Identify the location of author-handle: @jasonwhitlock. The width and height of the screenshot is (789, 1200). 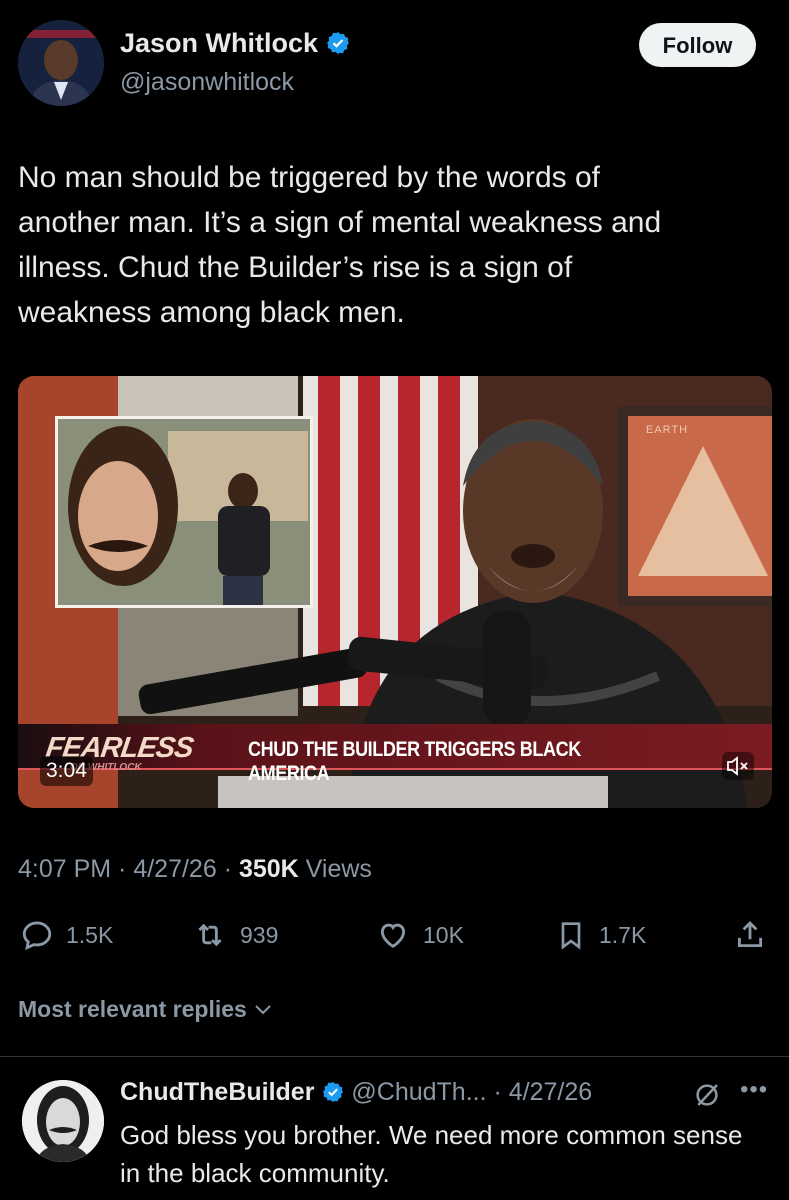
(207, 82).